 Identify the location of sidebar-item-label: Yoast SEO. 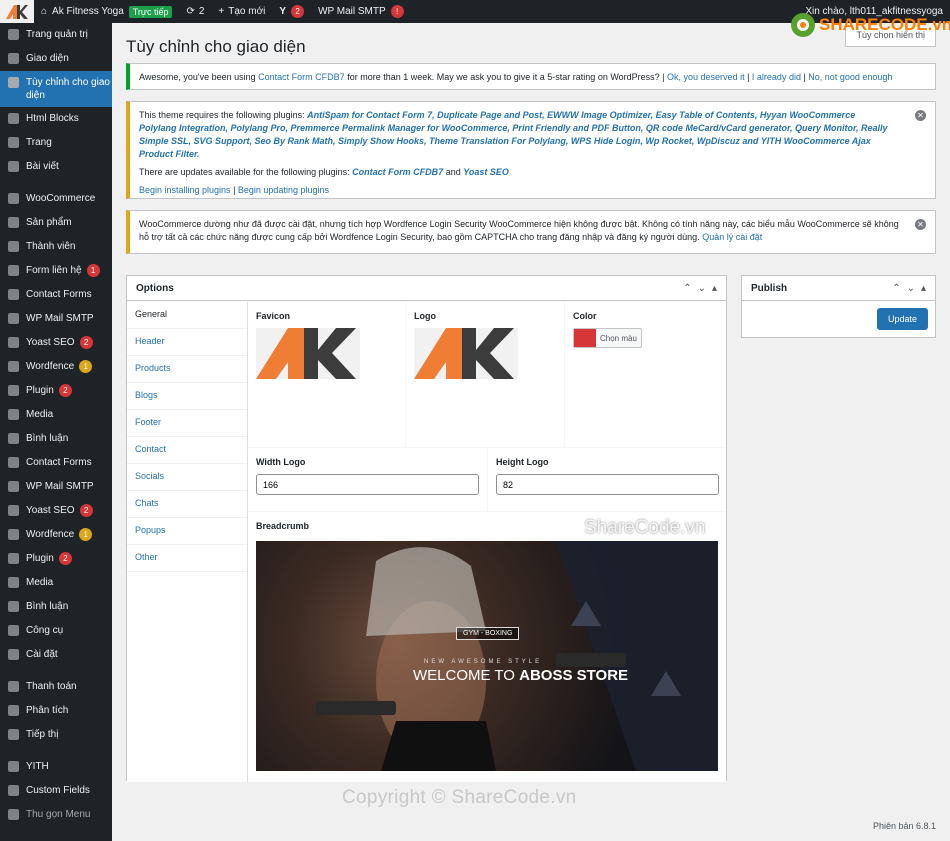
(50, 510).